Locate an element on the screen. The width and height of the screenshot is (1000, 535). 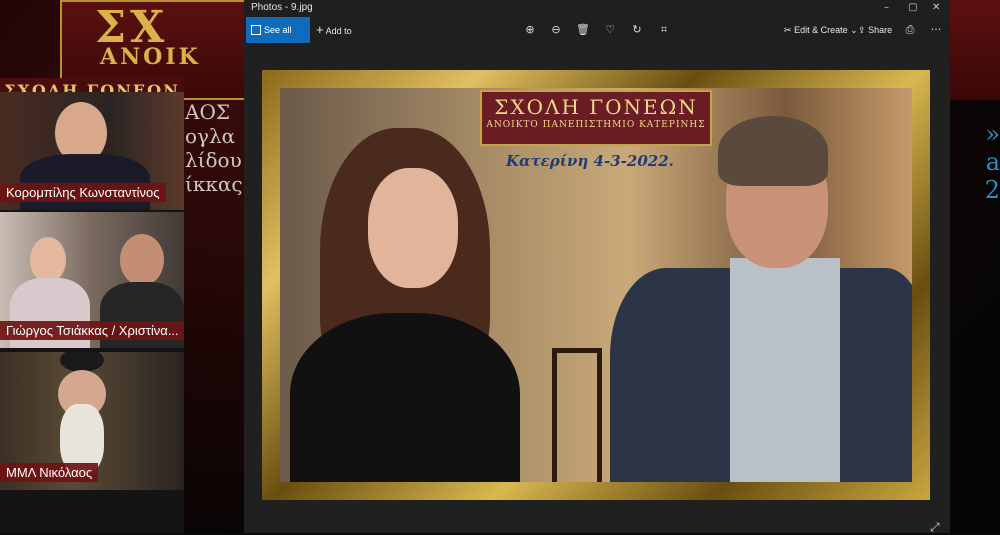
plus-icon: + is located at coordinates (320, 29).